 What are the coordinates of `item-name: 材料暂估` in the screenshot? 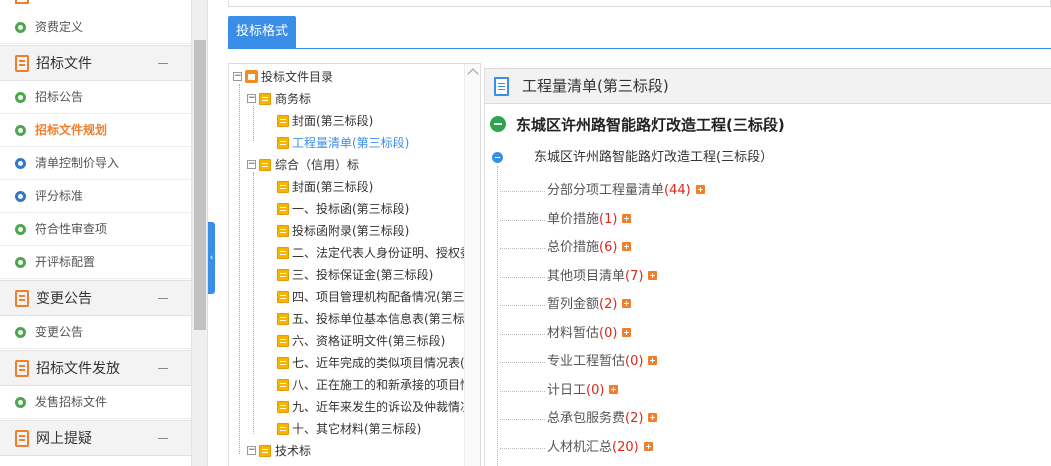 It's located at (573, 333).